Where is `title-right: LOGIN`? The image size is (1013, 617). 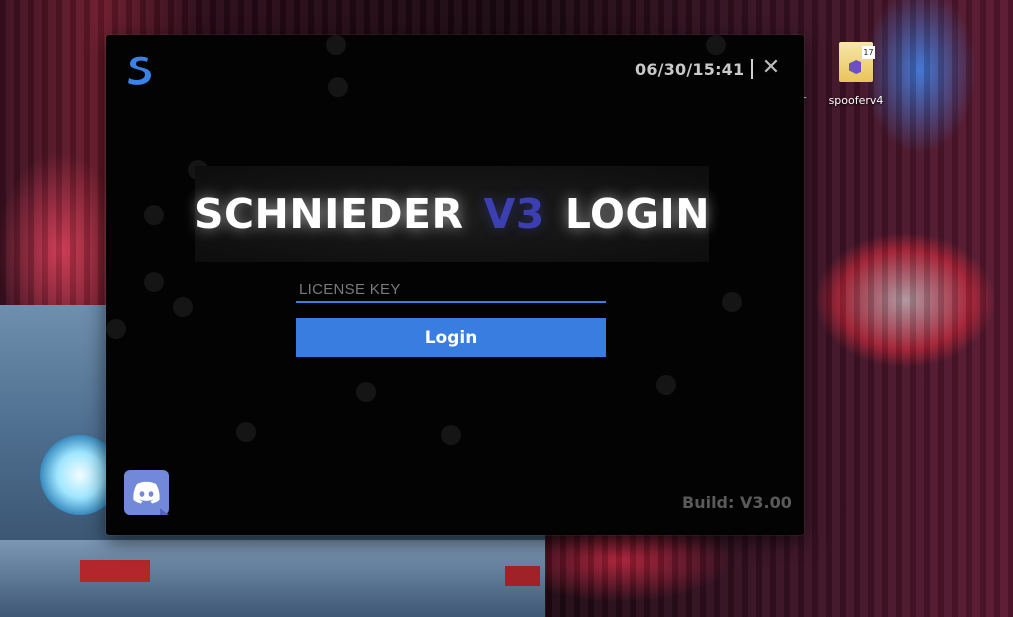
title-right: LOGIN is located at coordinates (637, 214).